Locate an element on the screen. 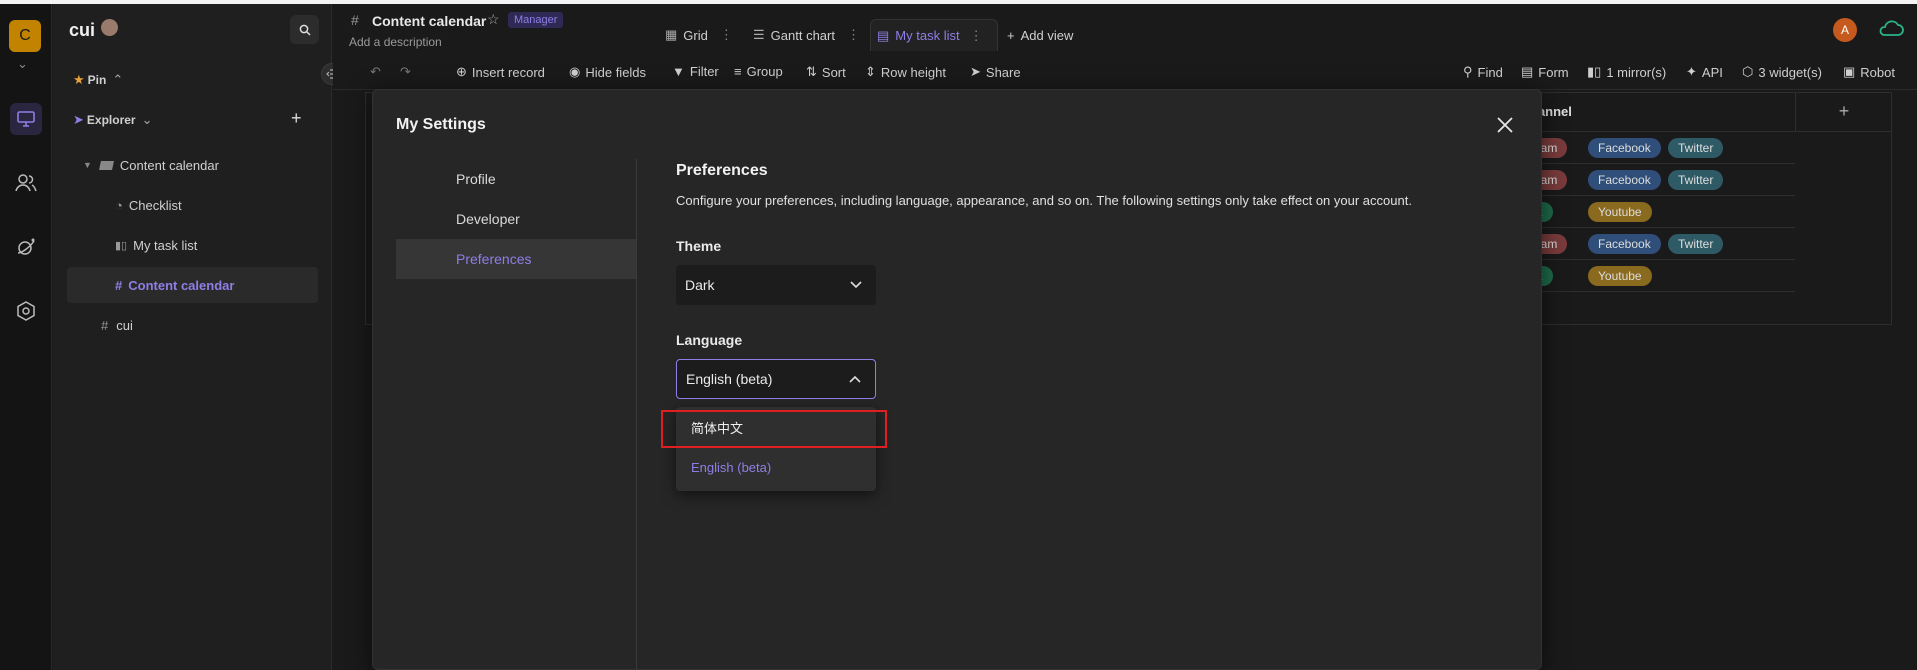 This screenshot has width=1917, height=670. sidebar-item-checklist: ◔ Checklist is located at coordinates (216, 205).